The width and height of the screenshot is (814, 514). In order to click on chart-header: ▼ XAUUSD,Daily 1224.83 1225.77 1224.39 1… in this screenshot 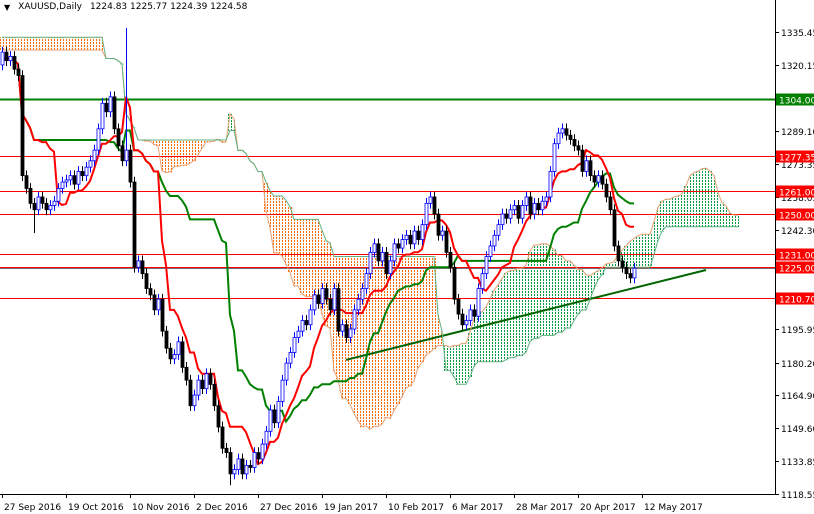, I will do `click(125, 7)`.